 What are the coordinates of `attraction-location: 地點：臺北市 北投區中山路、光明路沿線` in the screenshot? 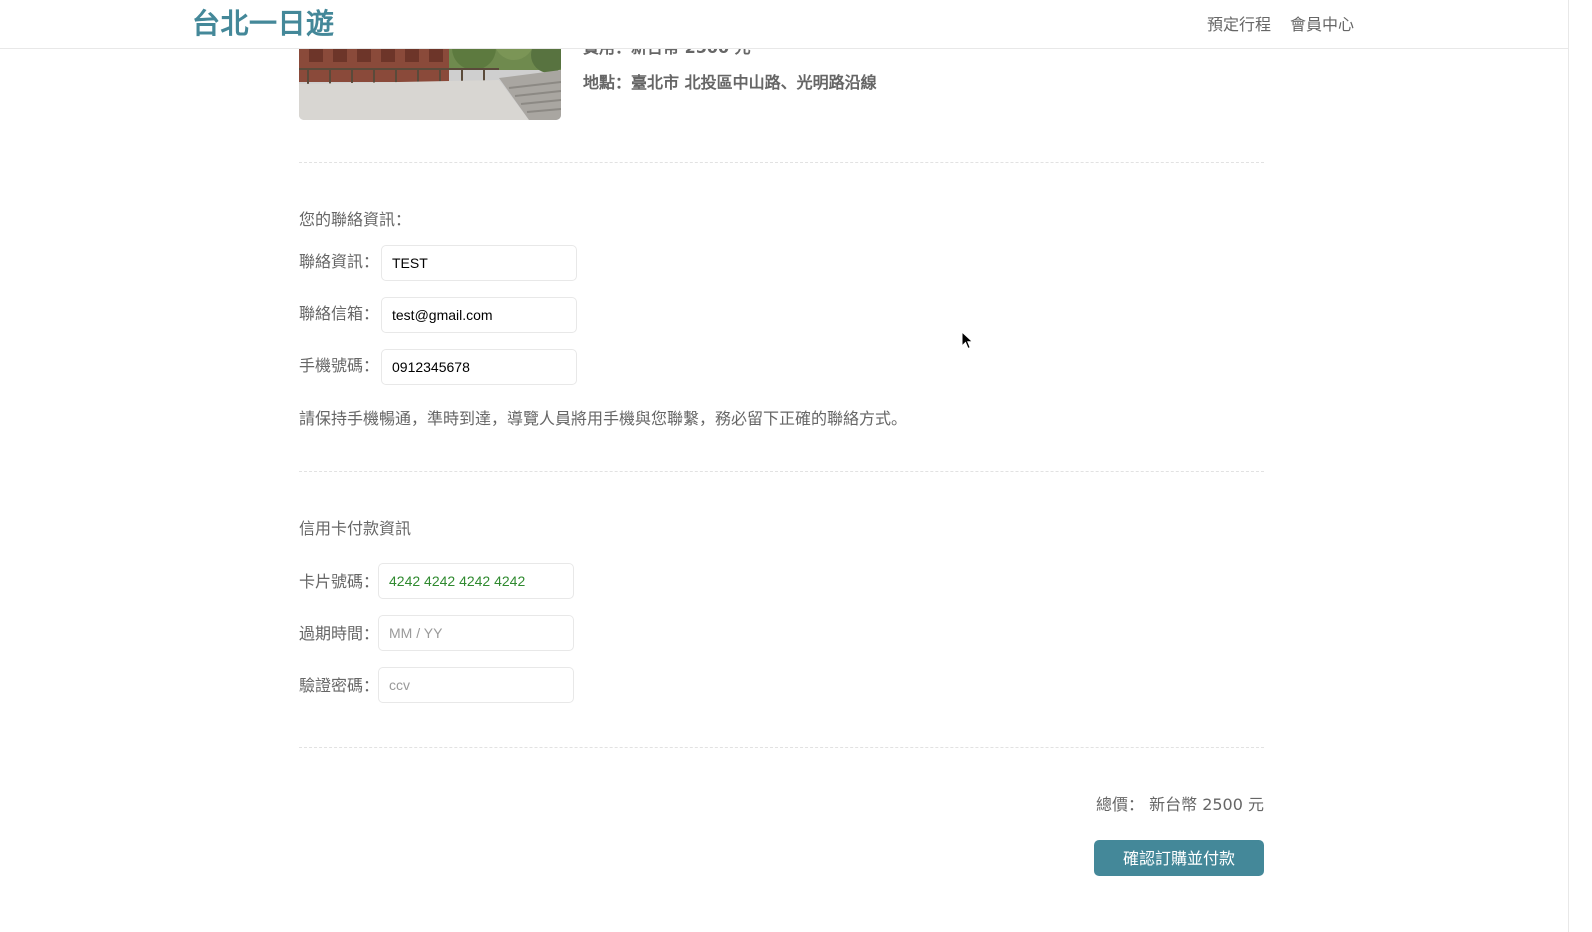 It's located at (730, 83).